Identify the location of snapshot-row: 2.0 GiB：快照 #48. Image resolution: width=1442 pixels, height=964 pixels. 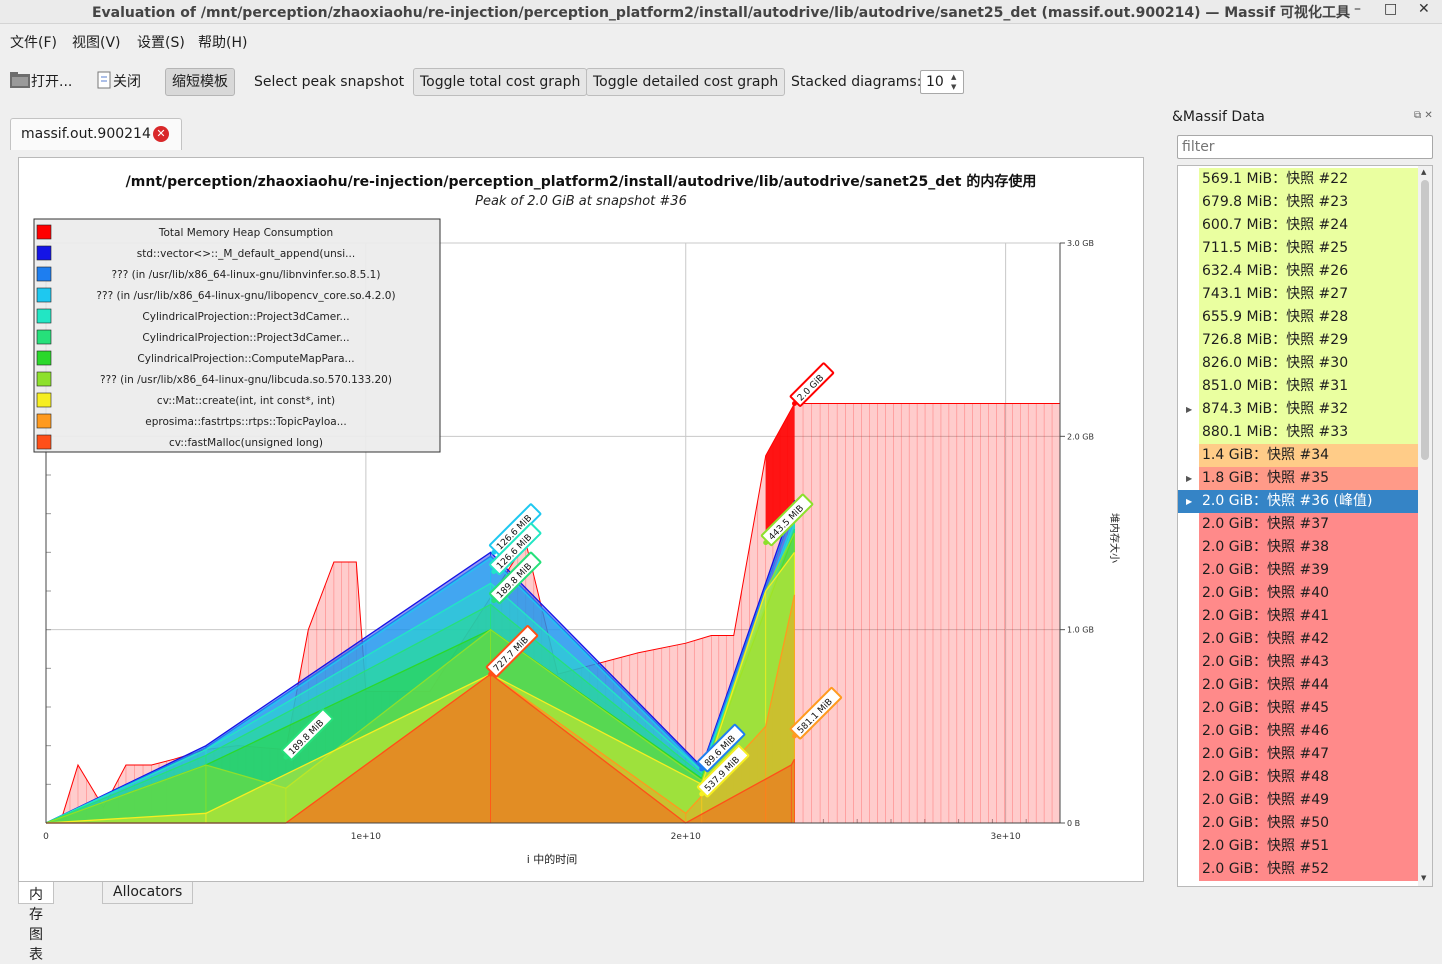
(1308, 777).